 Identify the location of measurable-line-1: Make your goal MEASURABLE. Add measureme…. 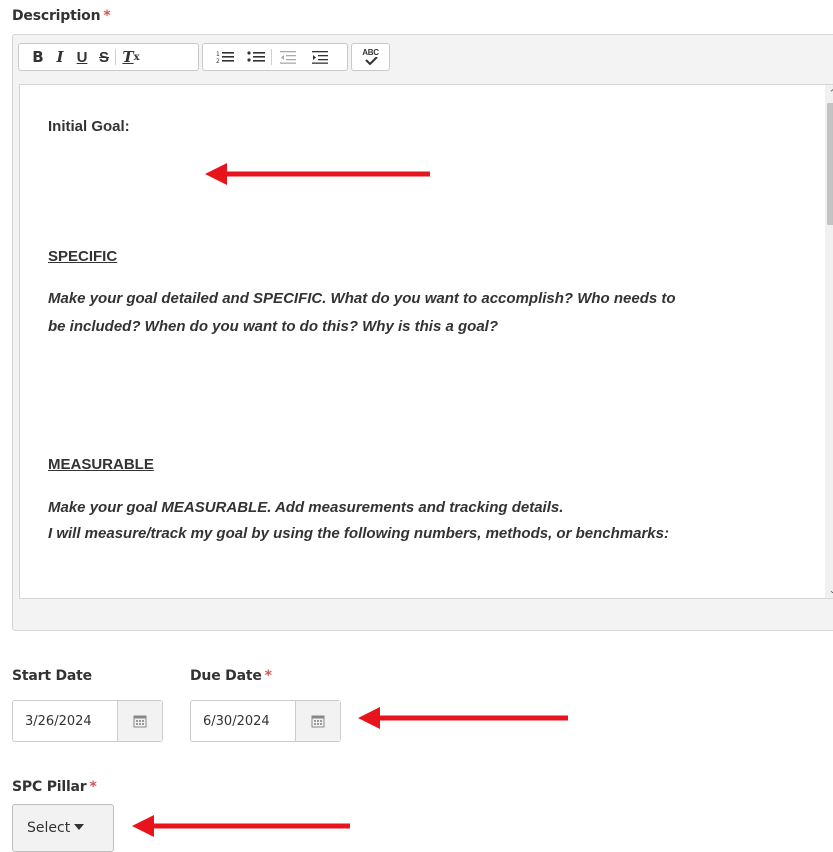
(306, 507).